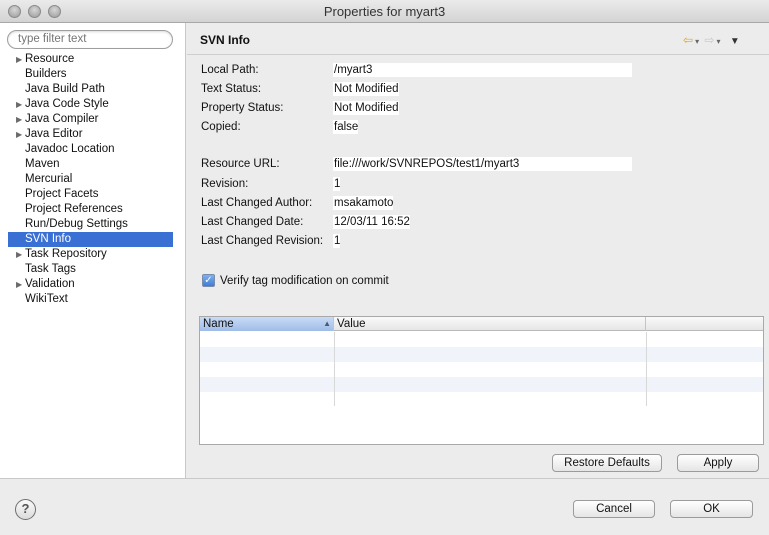 The height and width of the screenshot is (535, 769). Describe the element at coordinates (230, 70) in the screenshot. I see `local-path-label: Local Path:` at that location.